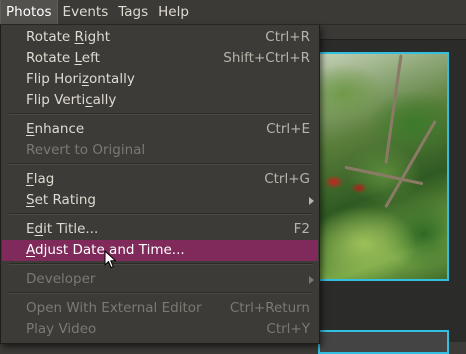 The image size is (466, 354). Describe the element at coordinates (160, 329) in the screenshot. I see `menu-item-play-video: Play Video Ctrl+Y` at that location.